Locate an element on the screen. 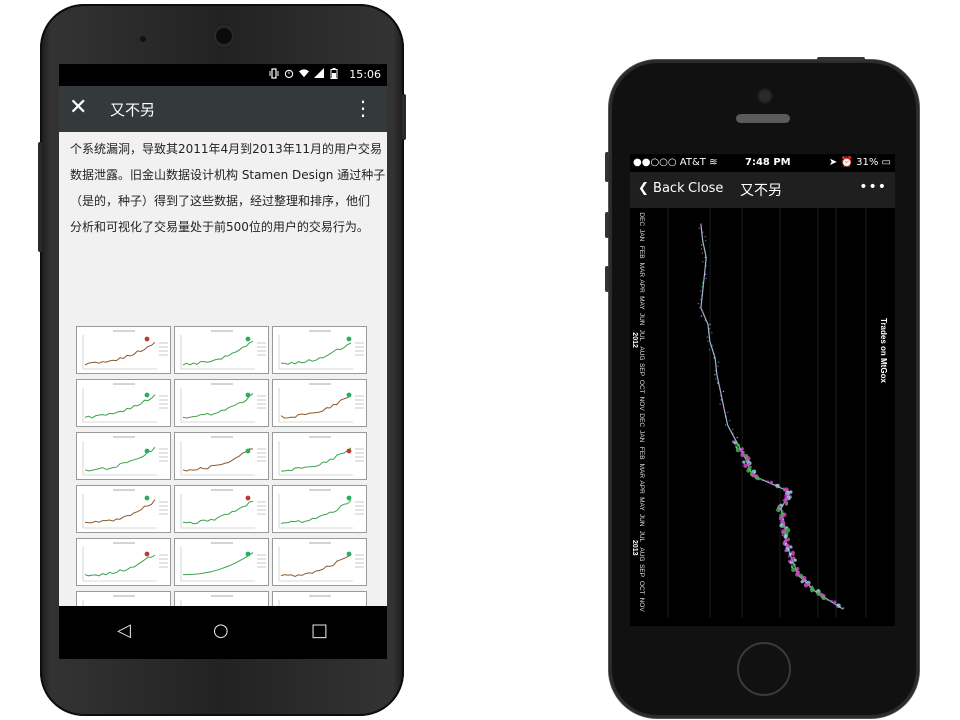  month-tick-label: JUN is located at coordinates (641, 520).